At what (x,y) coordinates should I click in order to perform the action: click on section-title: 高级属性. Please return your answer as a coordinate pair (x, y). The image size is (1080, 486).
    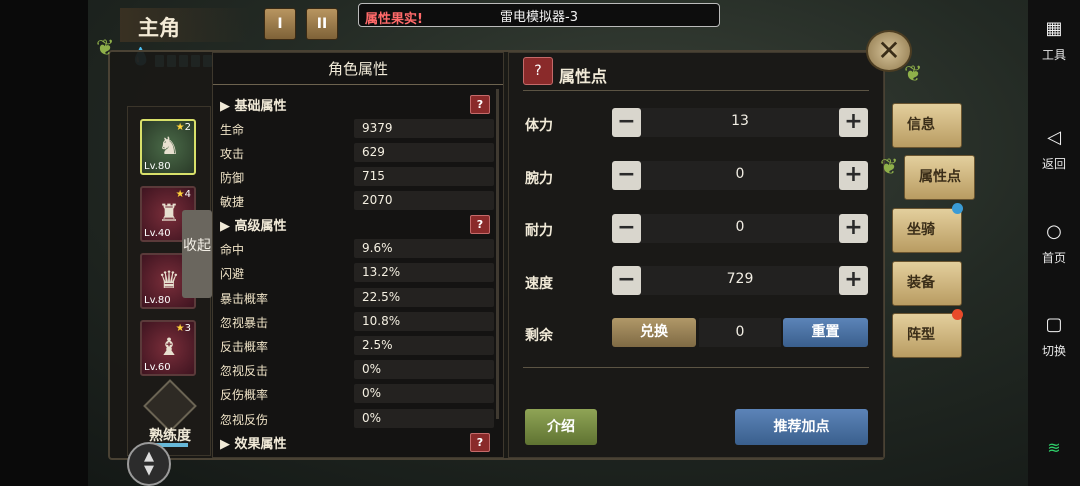
    Looking at the image, I should click on (260, 226).